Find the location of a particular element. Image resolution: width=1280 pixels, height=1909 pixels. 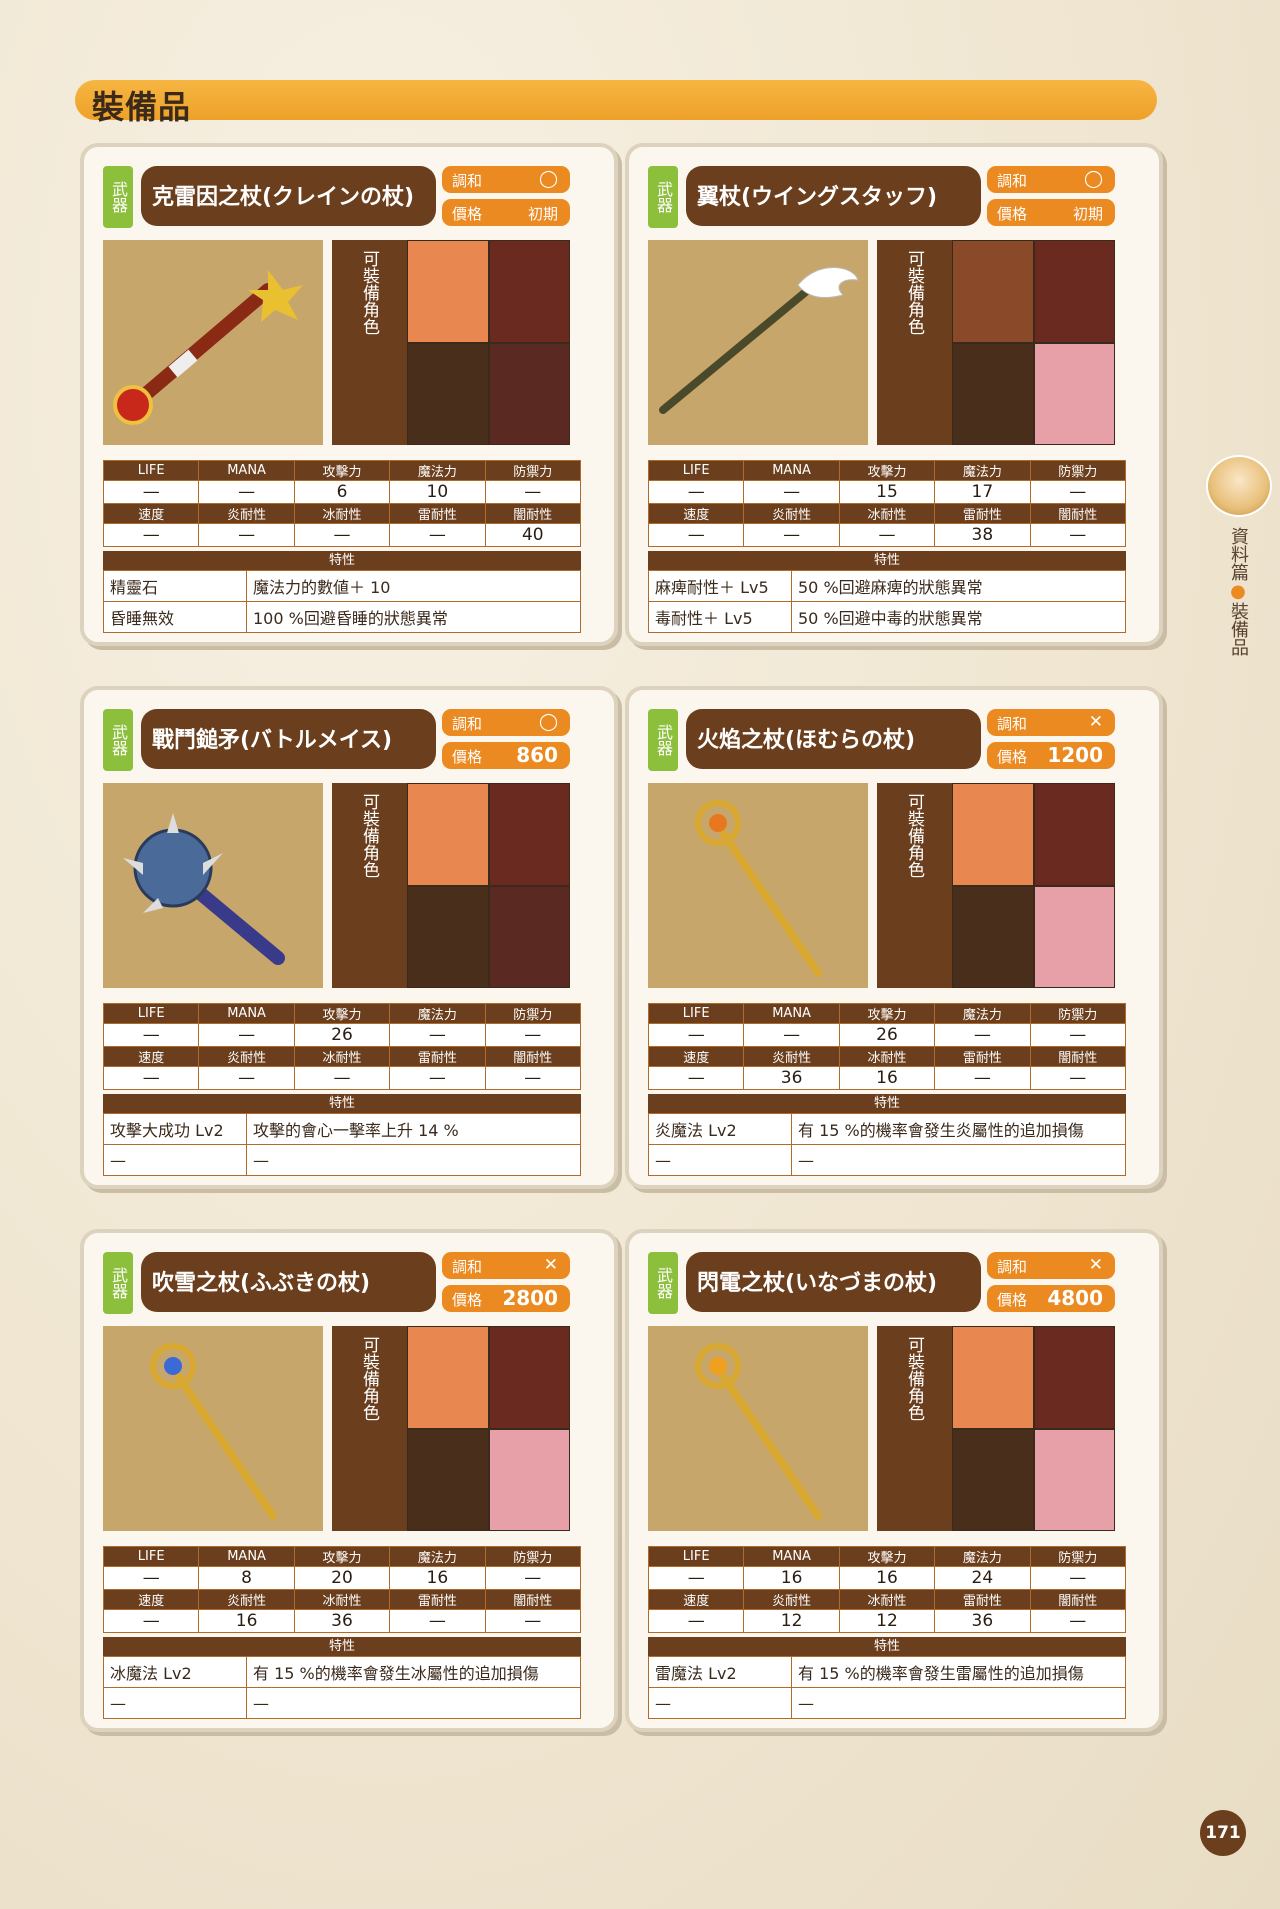

traits-table: 炎魔法 Lv2 有 15 %的機率會發生炎屬性的追加損傷 — — is located at coordinates (887, 1144).